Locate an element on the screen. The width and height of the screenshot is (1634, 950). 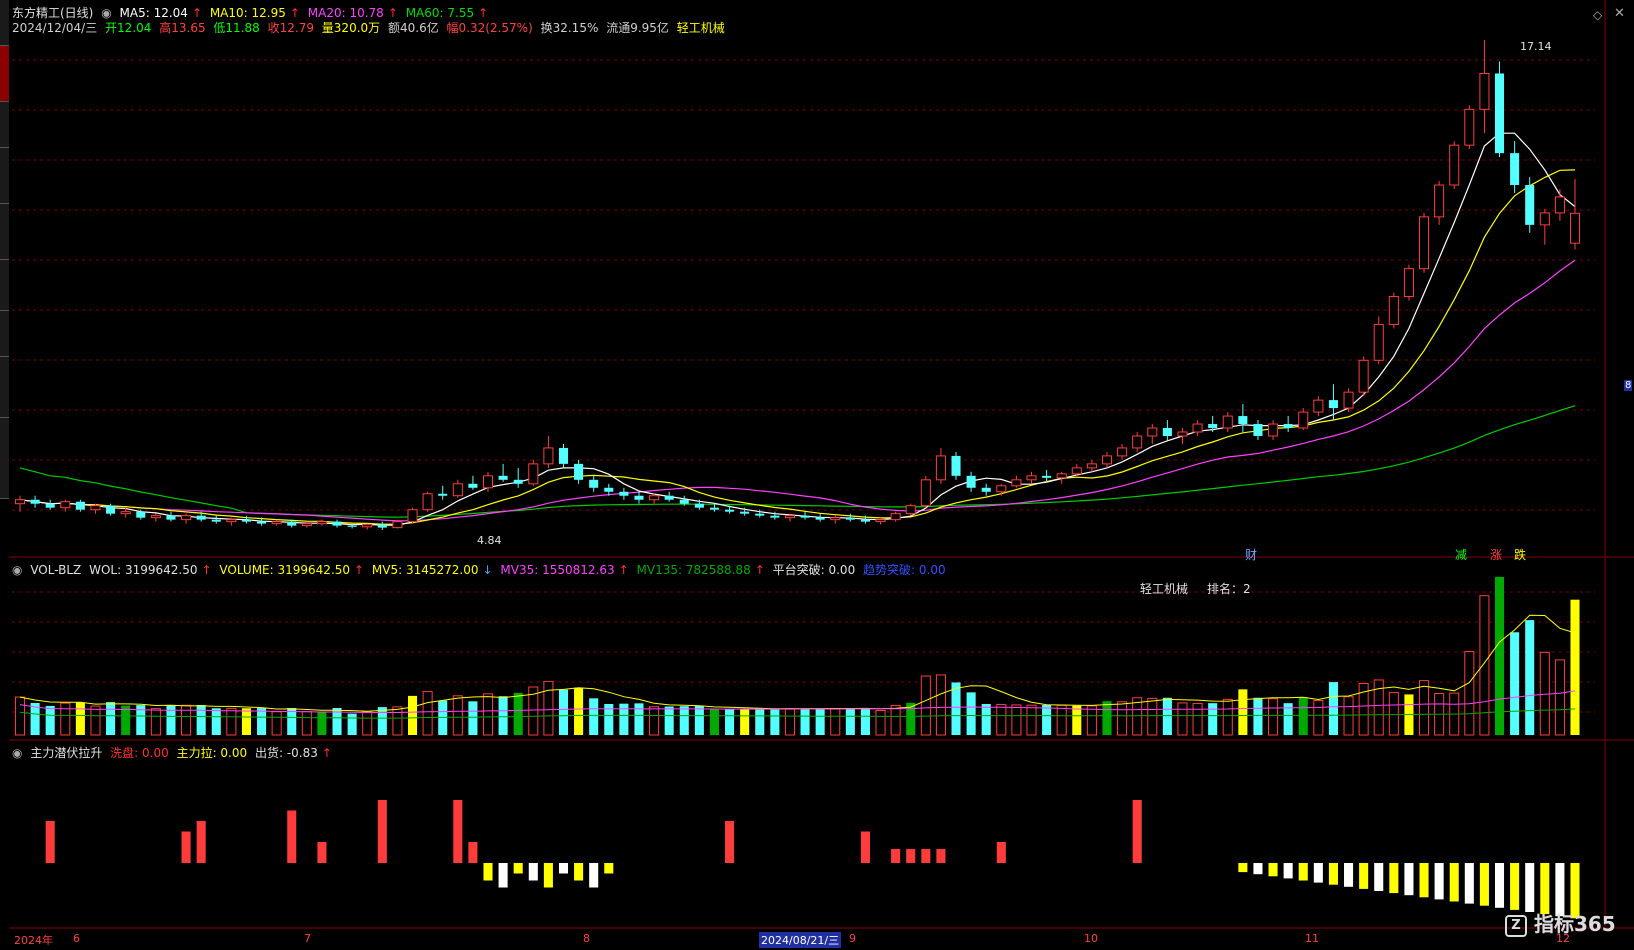
vol-platform: 平台突破: 0.00 is located at coordinates (814, 570).